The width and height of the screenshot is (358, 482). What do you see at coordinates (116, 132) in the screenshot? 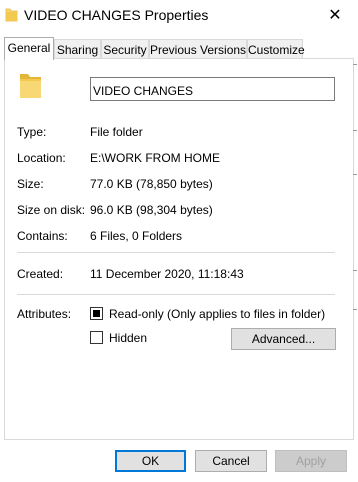
I see `type-value: File folder` at bounding box center [116, 132].